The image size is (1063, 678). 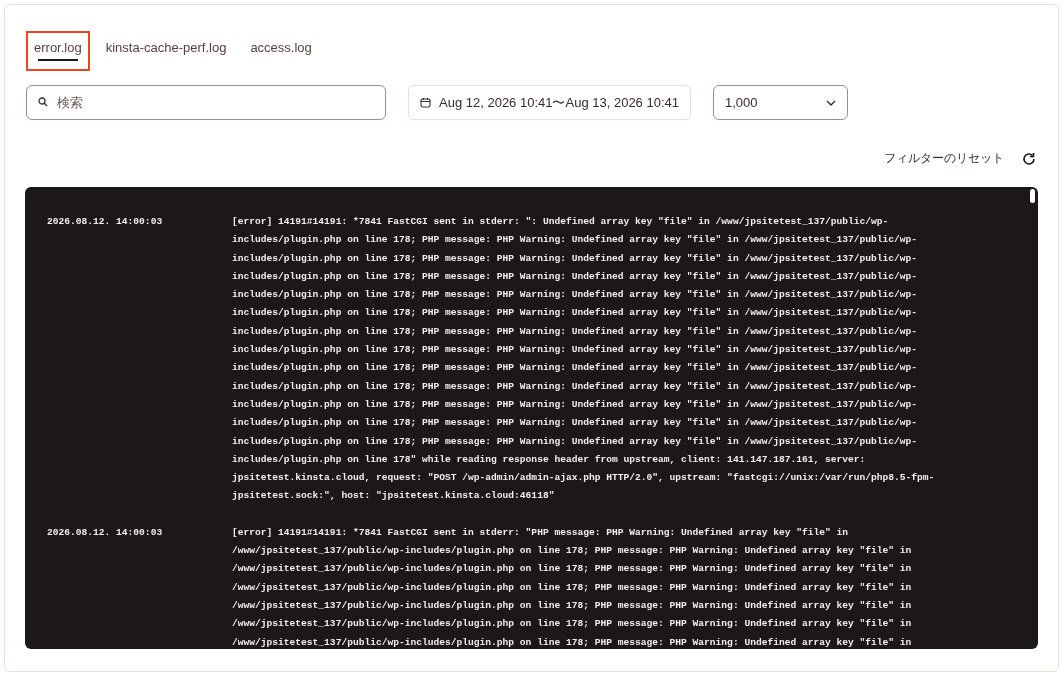 What do you see at coordinates (1029, 158) in the screenshot?
I see `refresh-icon` at bounding box center [1029, 158].